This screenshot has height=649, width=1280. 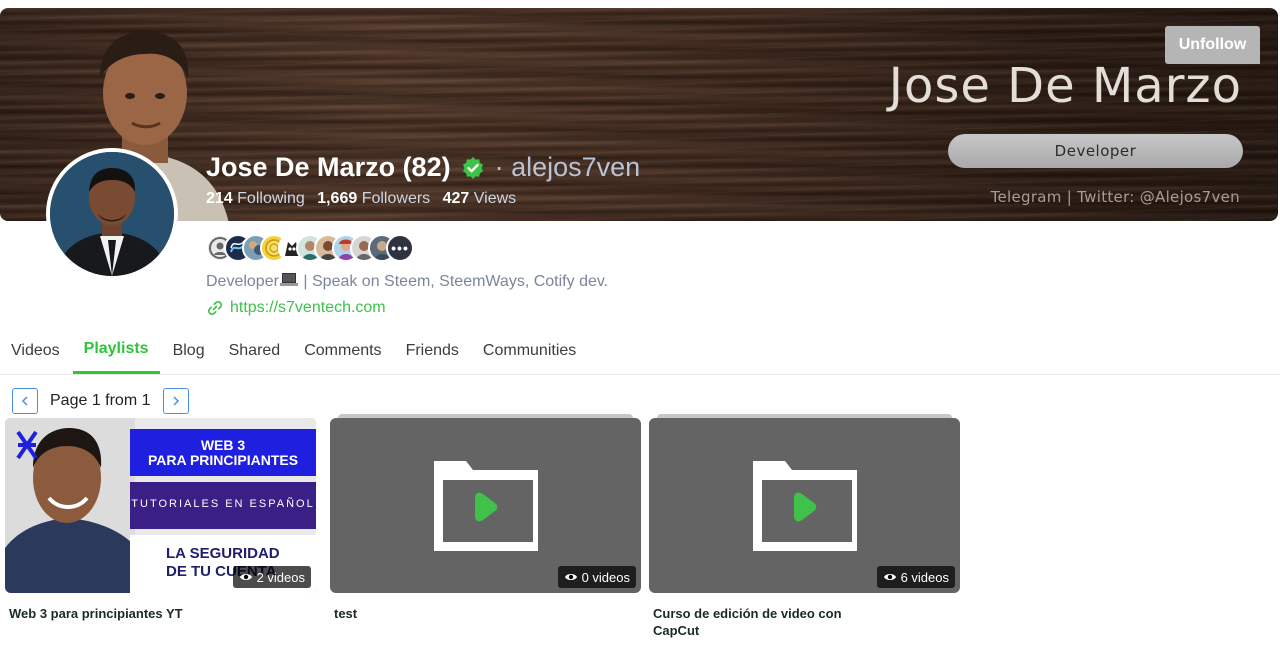 I want to click on video-count-text: 6 videos, so click(x=924, y=577).